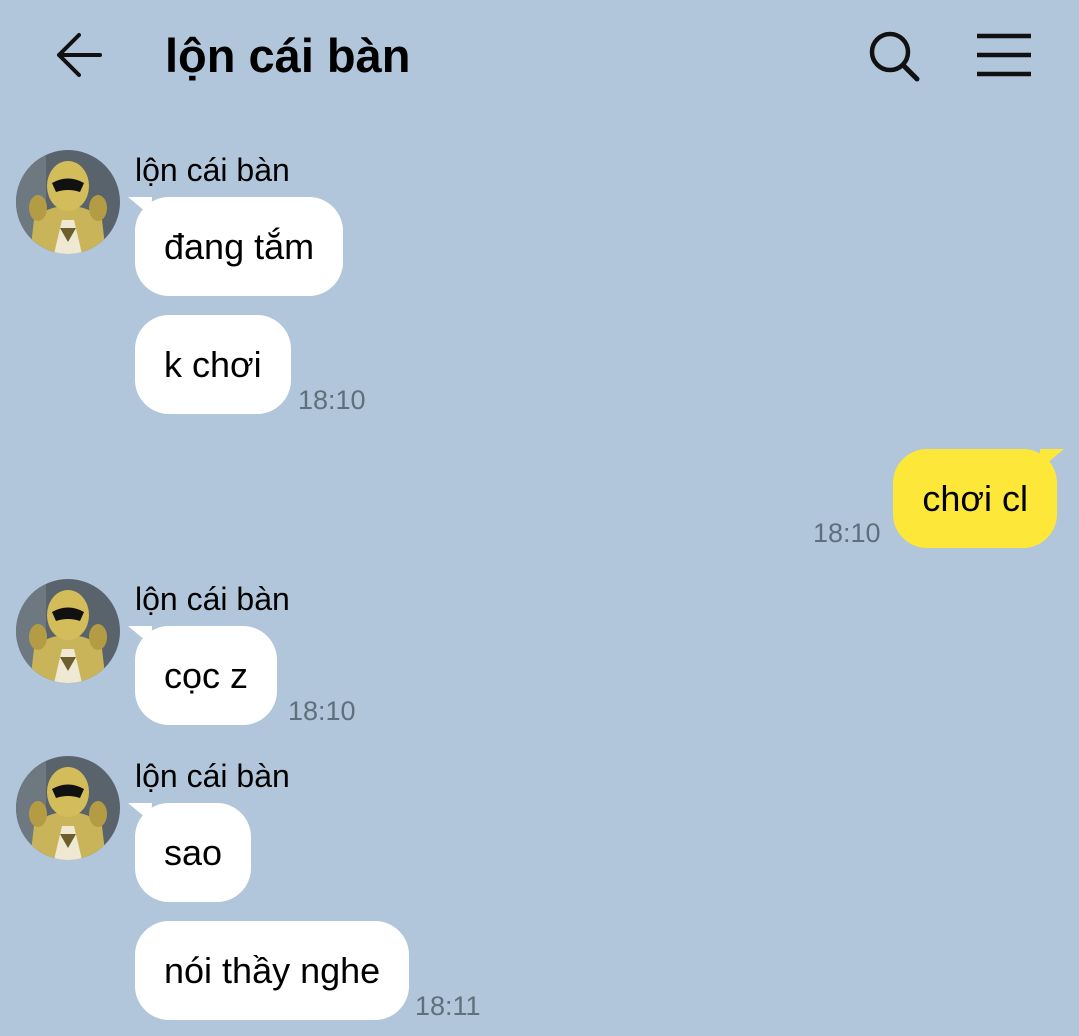 The height and width of the screenshot is (1036, 1079). I want to click on message-bubble: sao, so click(193, 852).